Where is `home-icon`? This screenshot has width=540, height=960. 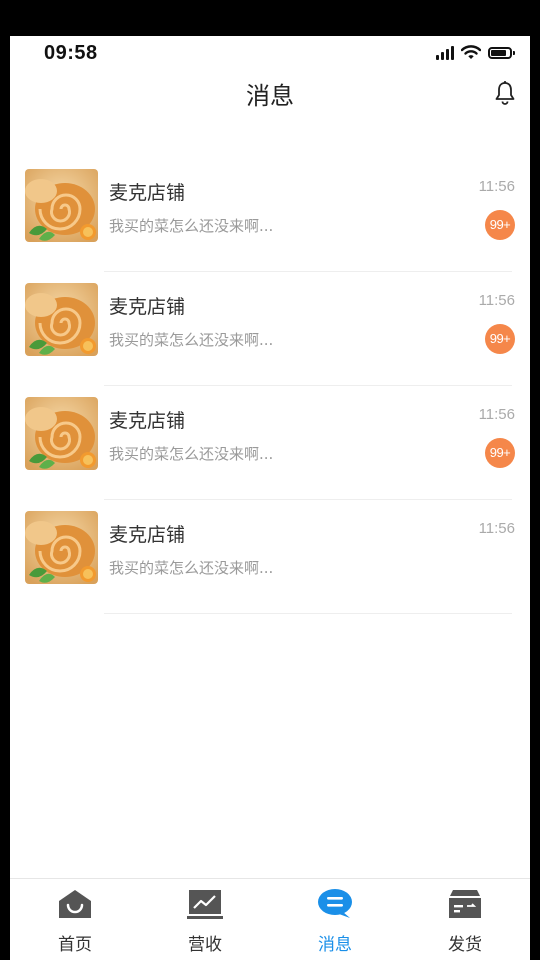
home-icon is located at coordinates (75, 904).